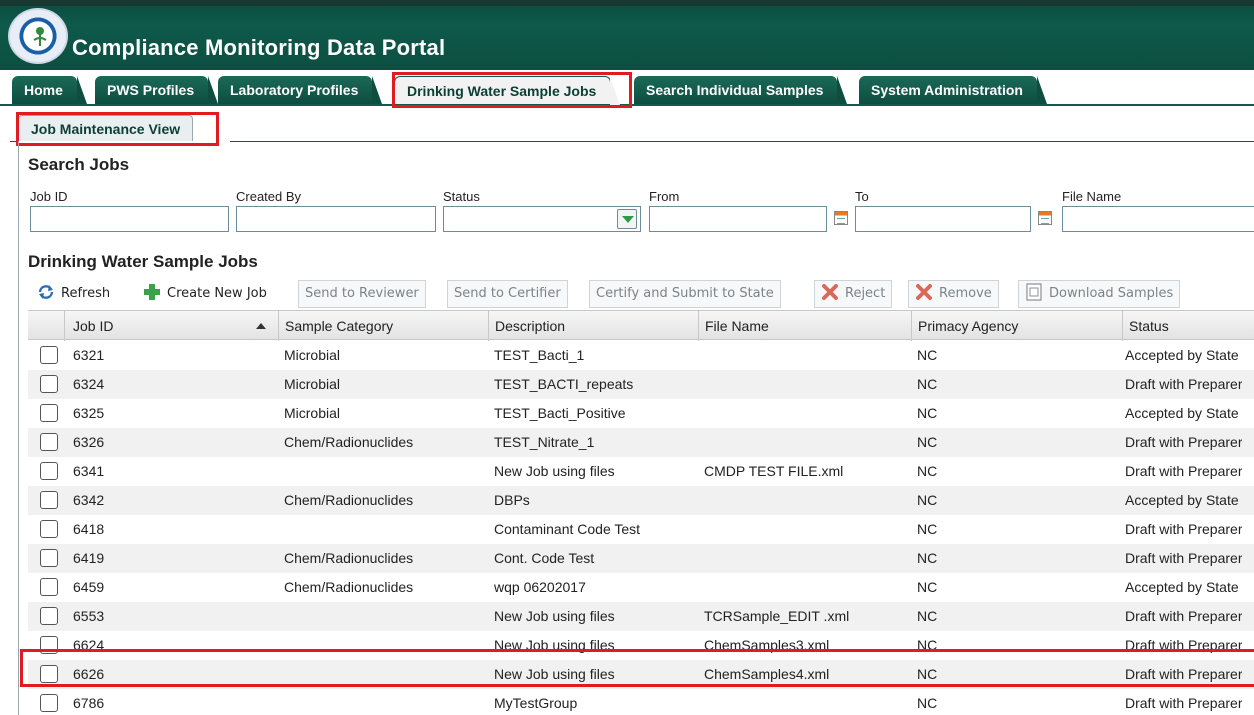 The height and width of the screenshot is (715, 1254). I want to click on description-cell: Cont. Code Test, so click(544, 558).